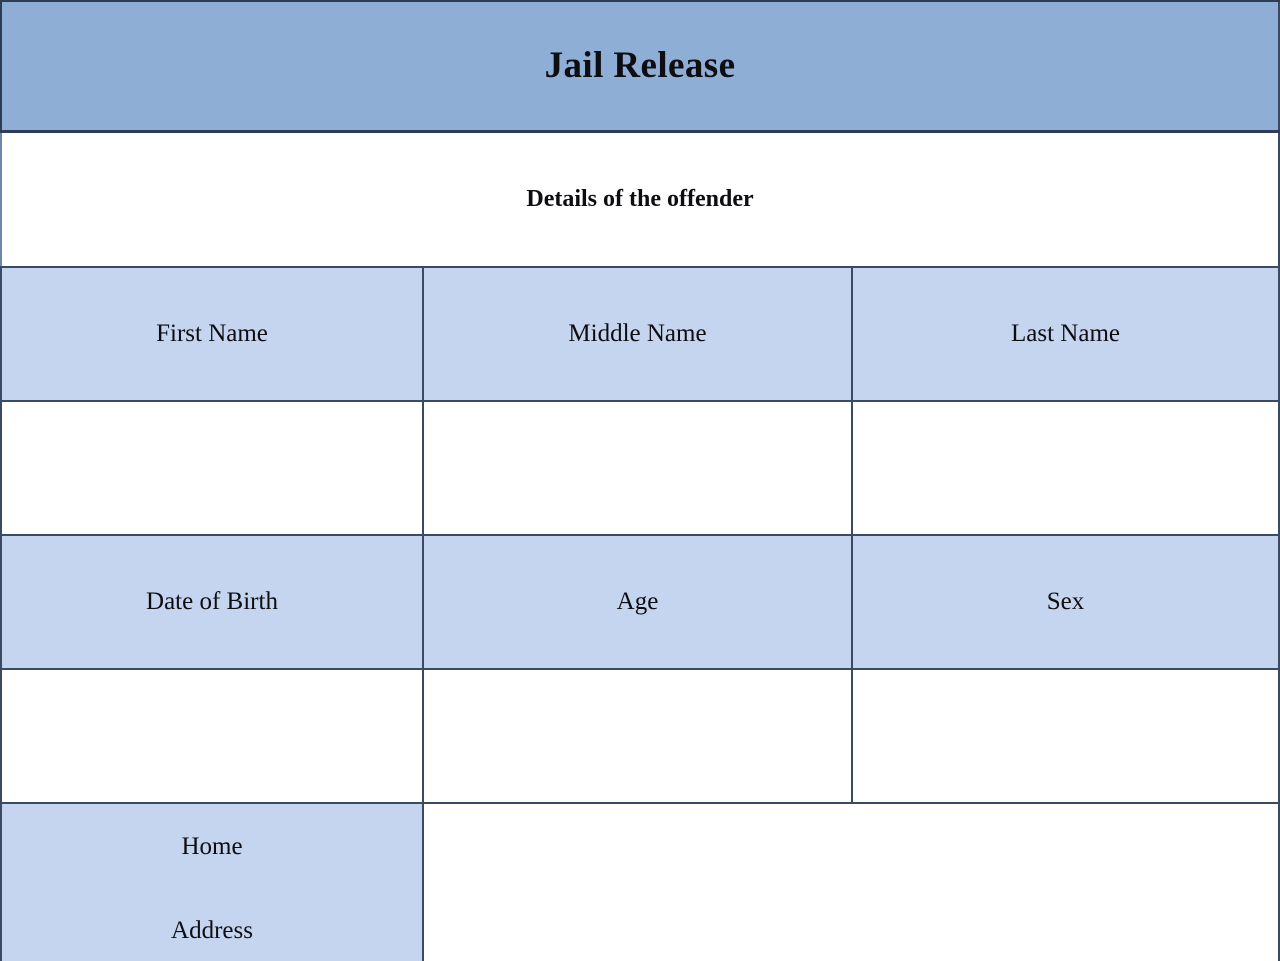  Describe the element at coordinates (212, 736) in the screenshot. I see `date-of-birth-field` at that location.